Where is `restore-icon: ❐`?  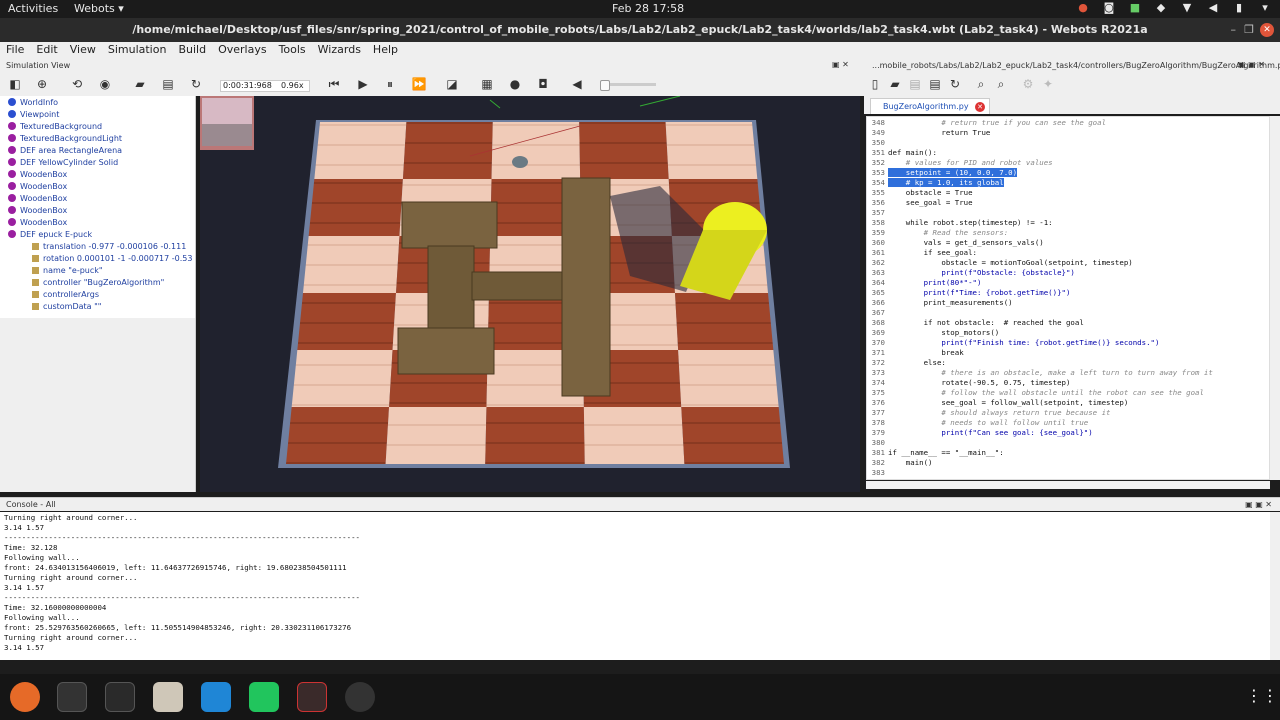
restore-icon: ❐ is located at coordinates (1249, 30).